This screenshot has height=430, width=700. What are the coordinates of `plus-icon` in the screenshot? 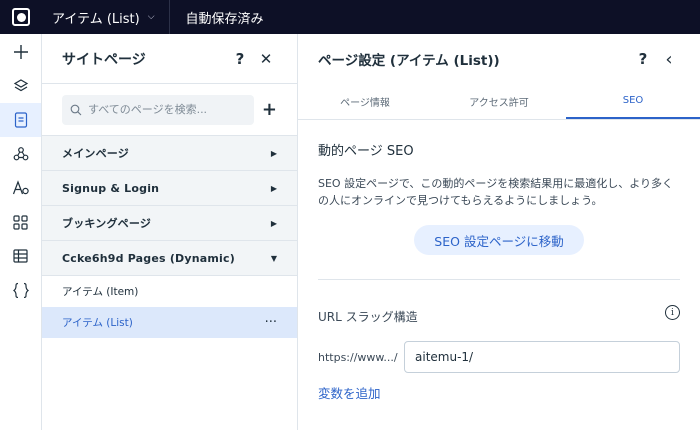 It's located at (20, 52).